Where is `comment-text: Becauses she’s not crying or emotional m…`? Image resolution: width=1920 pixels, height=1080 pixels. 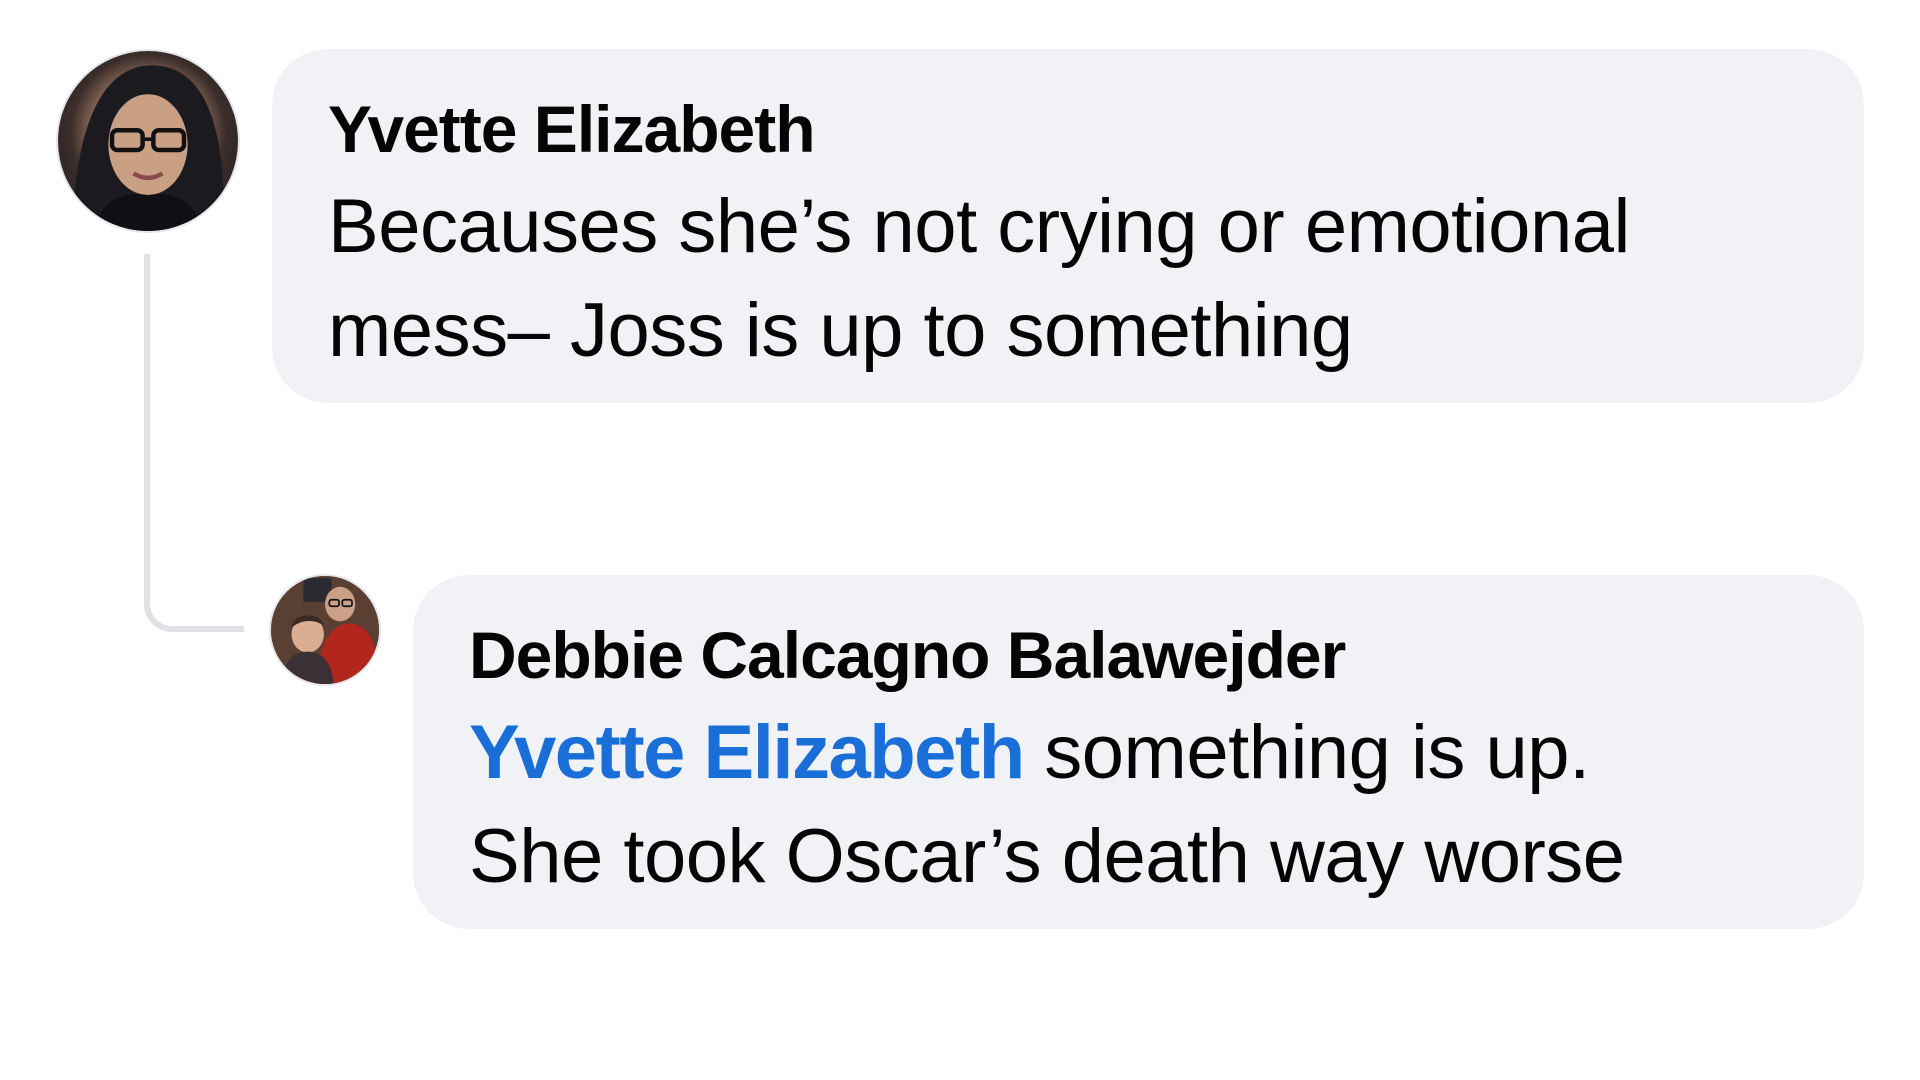 comment-text: Becauses she’s not crying or emotional m… is located at coordinates (1068, 279).